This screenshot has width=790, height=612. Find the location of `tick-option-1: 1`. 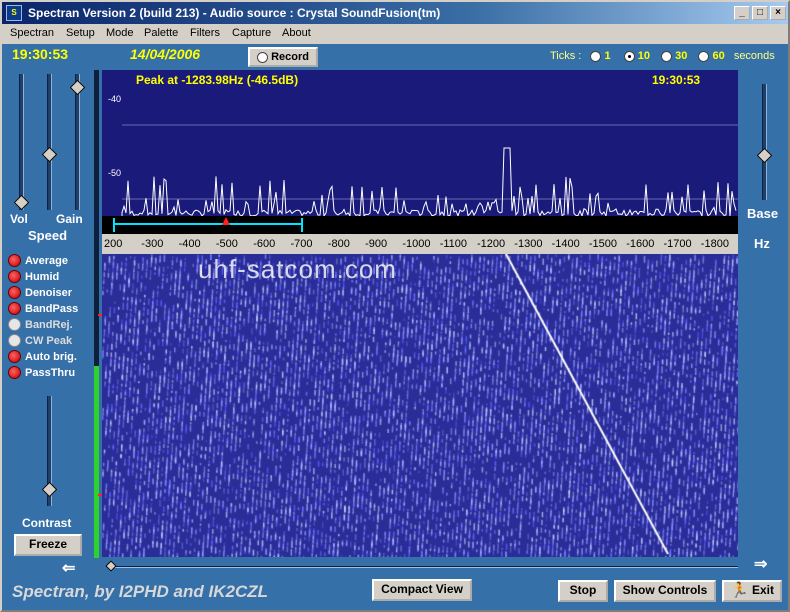

tick-option-1: 1 is located at coordinates (600, 56).